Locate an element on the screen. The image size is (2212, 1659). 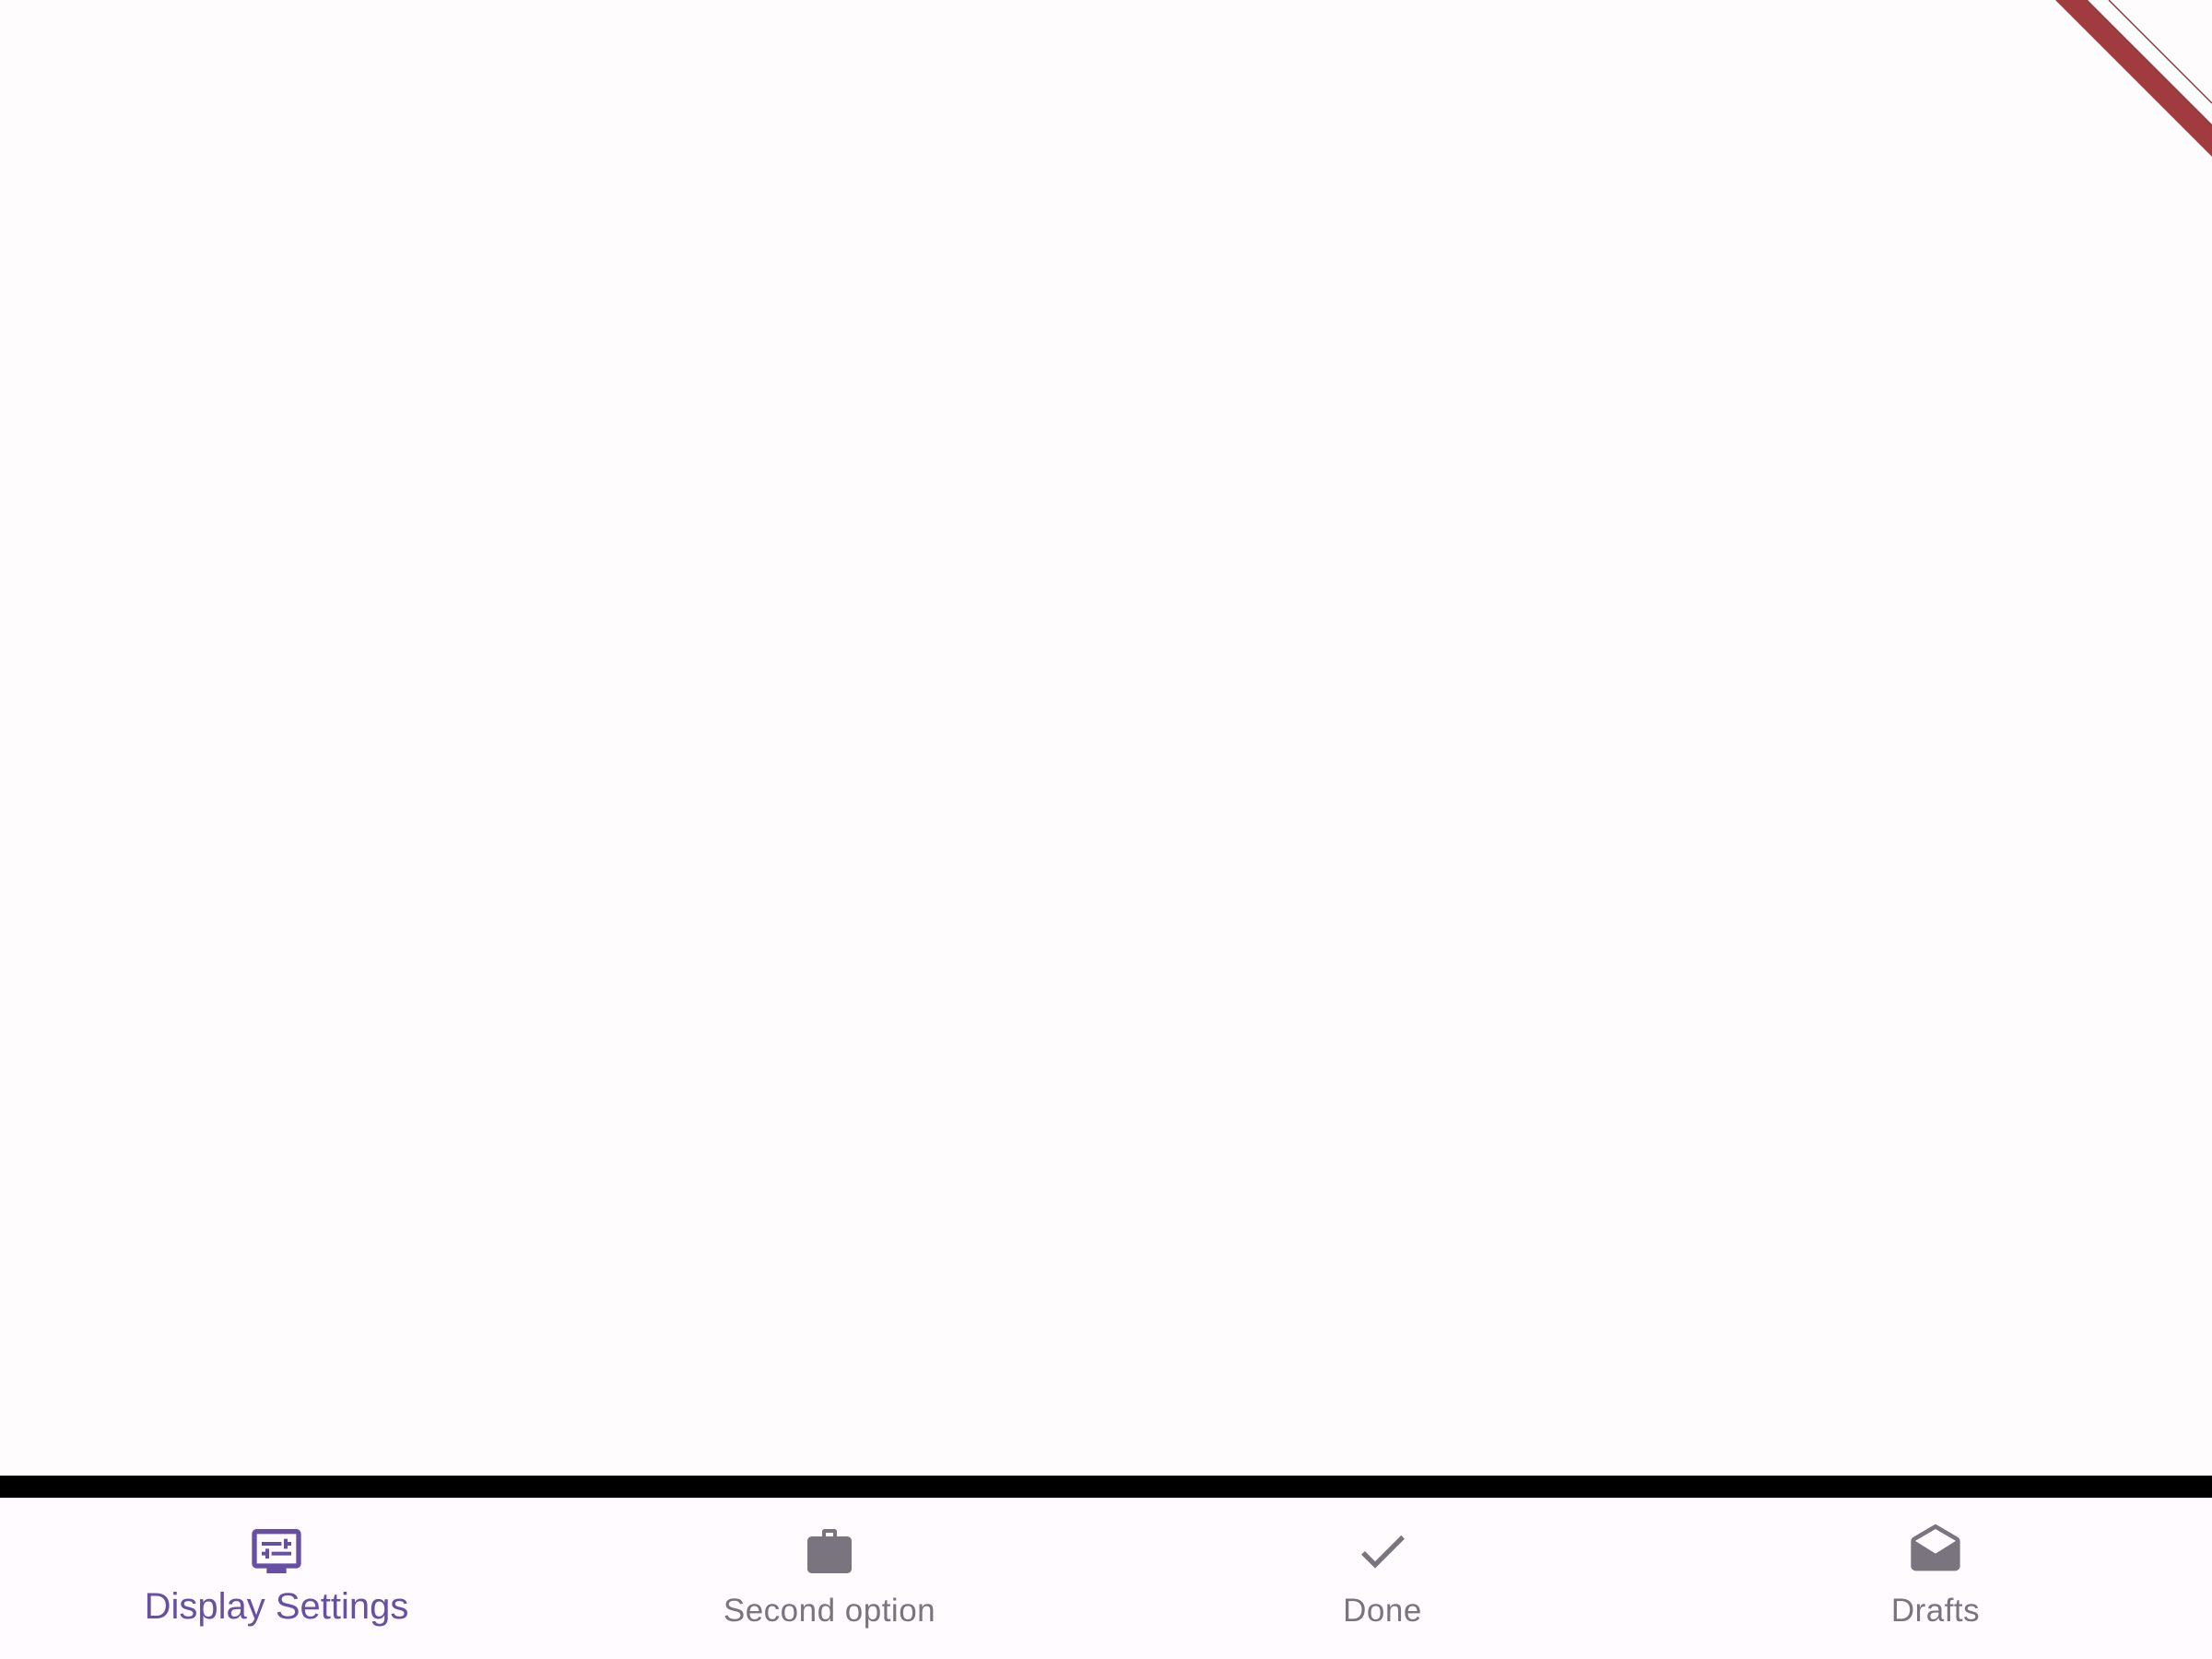
nav-item-display-settings: Display Settings is located at coordinates (276, 1578).